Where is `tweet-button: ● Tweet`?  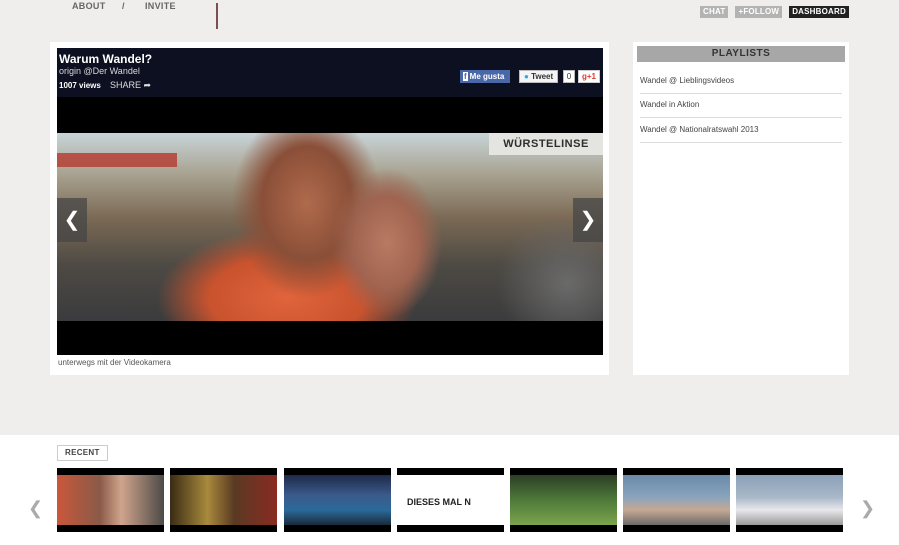 tweet-button: ● Tweet is located at coordinates (539, 76).